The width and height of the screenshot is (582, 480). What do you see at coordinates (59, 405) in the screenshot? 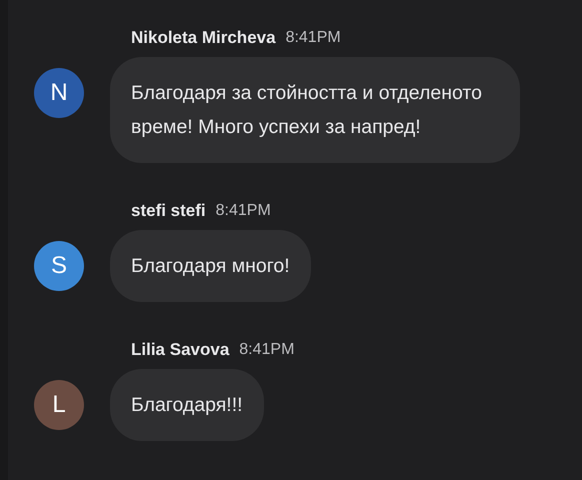
I see `avatar: L` at bounding box center [59, 405].